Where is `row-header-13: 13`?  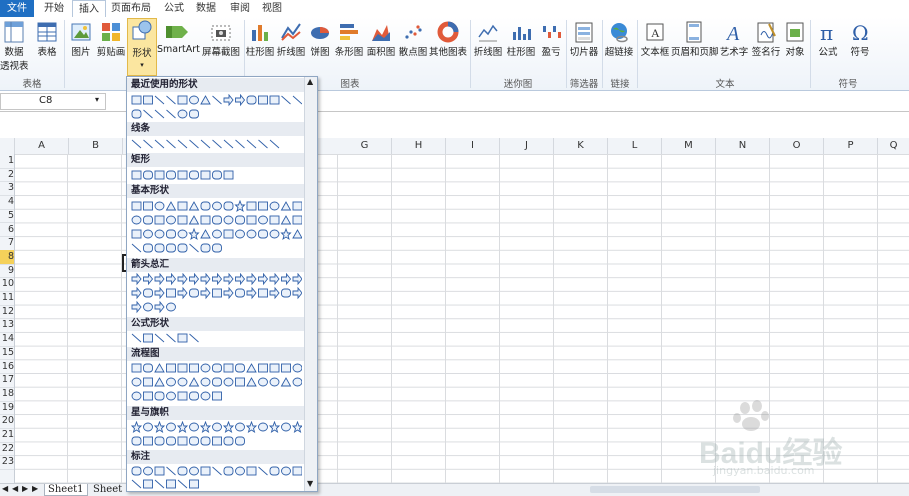 row-header-13: 13 is located at coordinates (7, 326).